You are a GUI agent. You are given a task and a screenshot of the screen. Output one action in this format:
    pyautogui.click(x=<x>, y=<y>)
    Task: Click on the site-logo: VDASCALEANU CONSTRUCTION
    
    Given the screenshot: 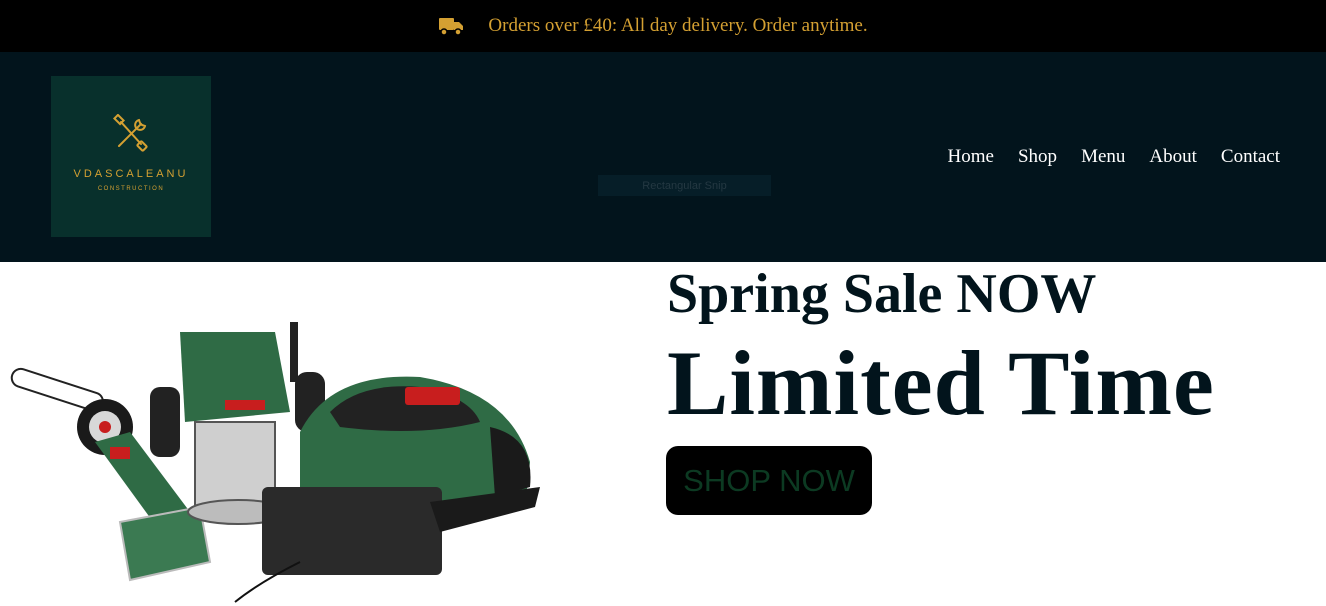 What is the action you would take?
    pyautogui.click(x=131, y=156)
    